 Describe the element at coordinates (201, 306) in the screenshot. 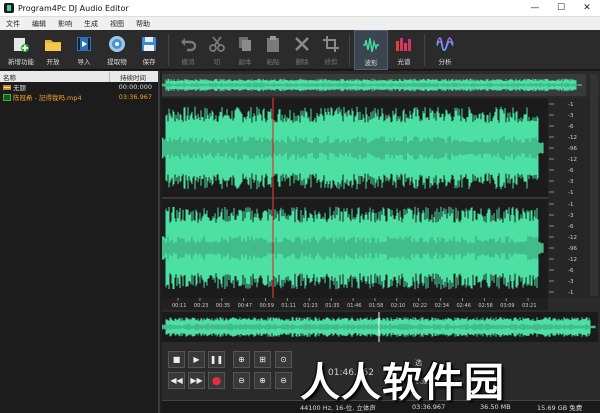

I see `timeline-tick-label: 00:23` at that location.